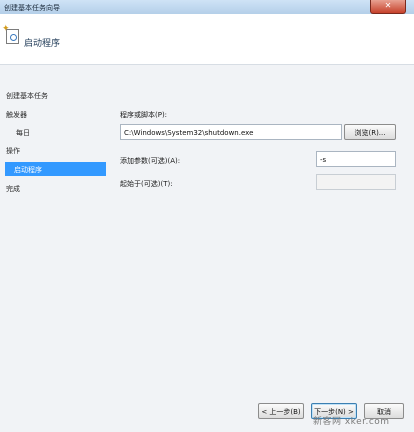 This screenshot has width=414, height=432. I want to click on arguments-input: -s, so click(356, 159).